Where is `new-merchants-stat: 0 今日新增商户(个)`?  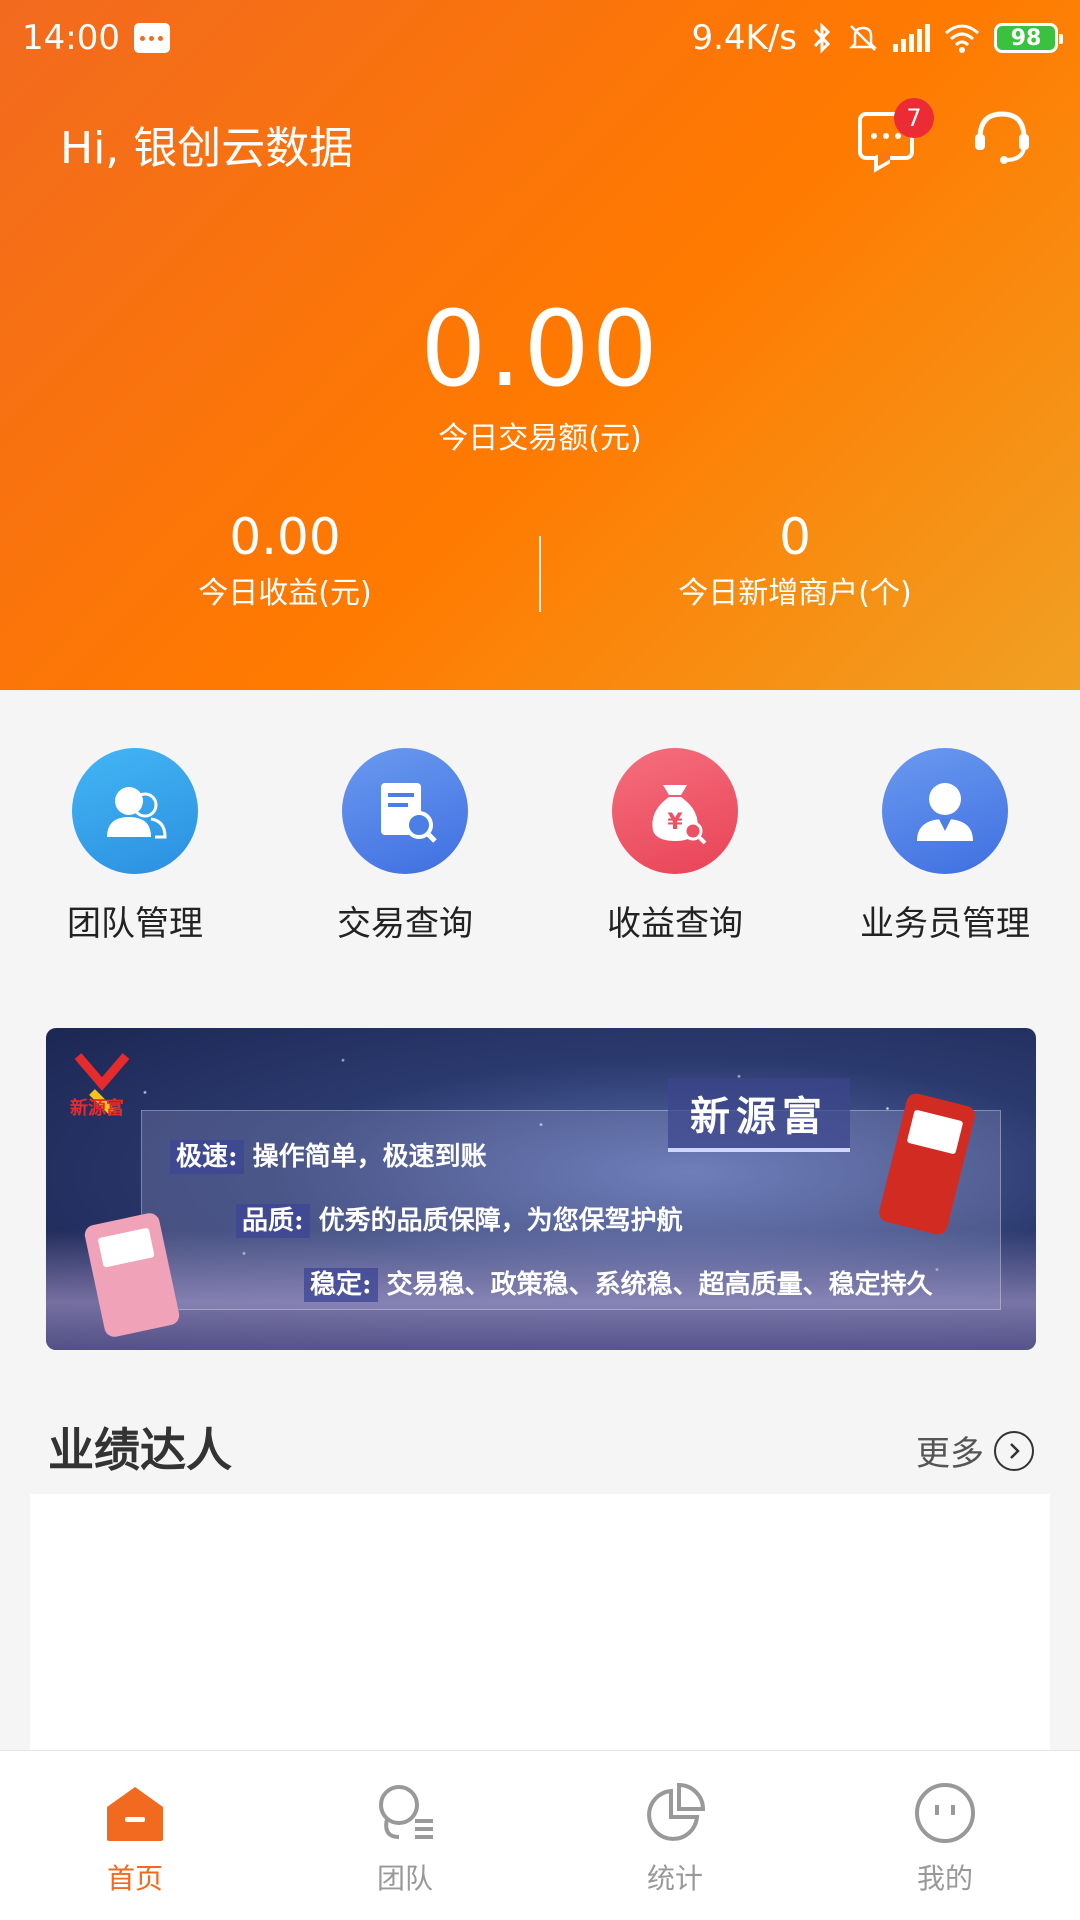 new-merchants-stat: 0 今日新增商户(个) is located at coordinates (795, 560).